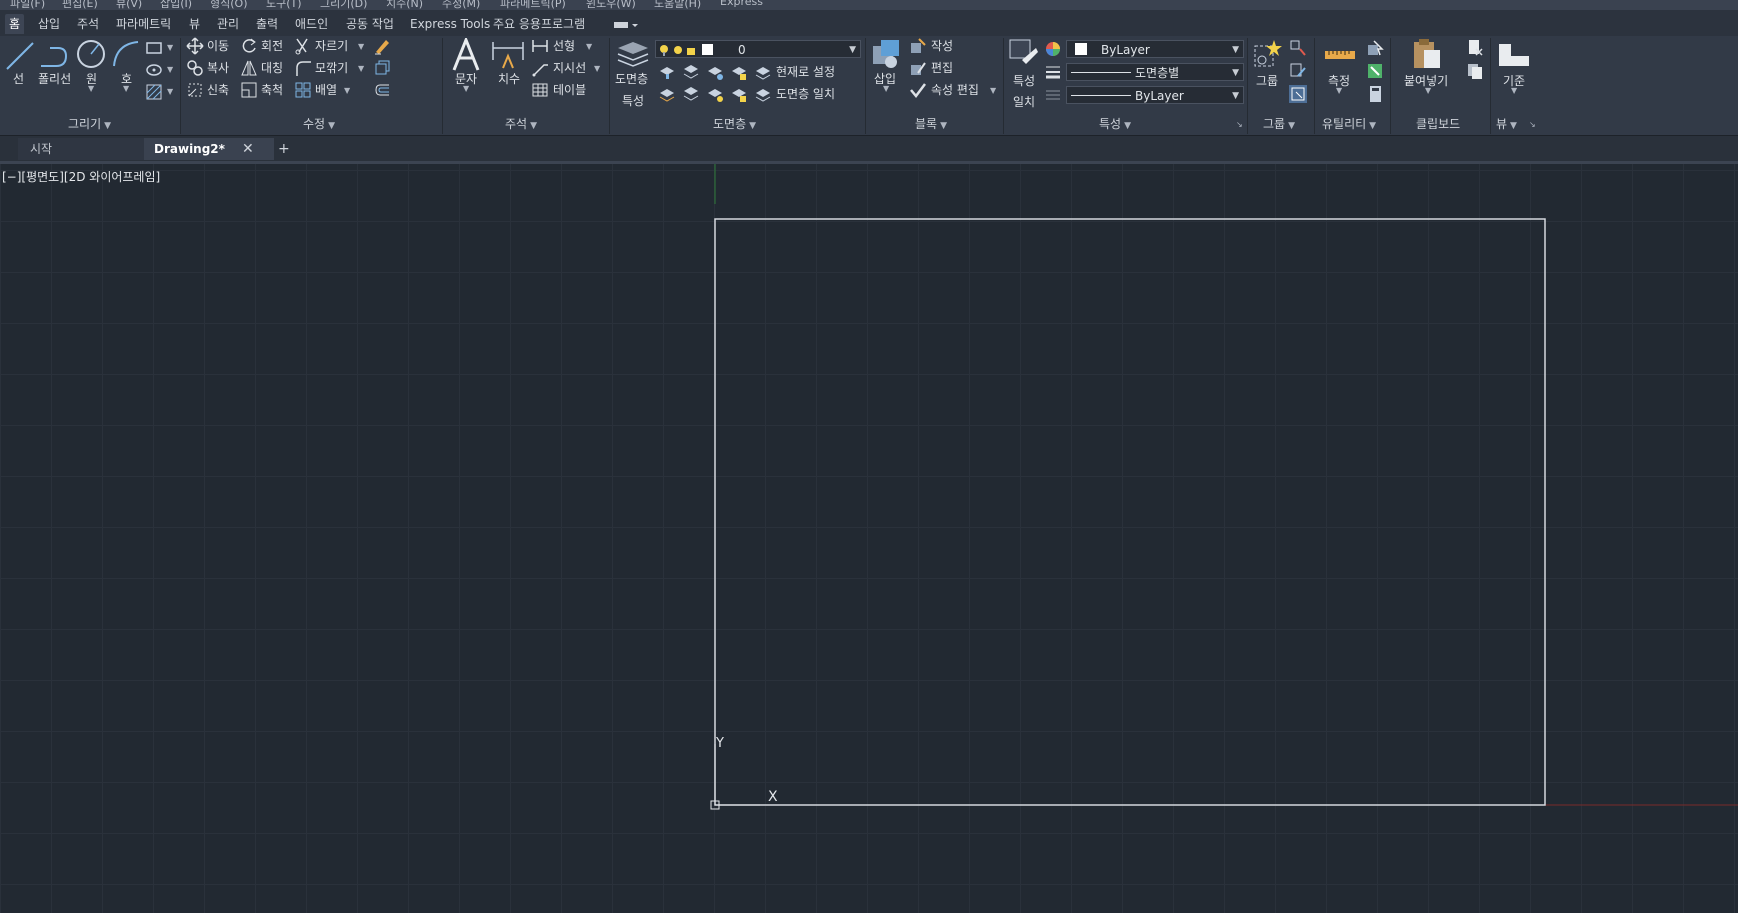  What do you see at coordinates (382, 68) in the screenshot?
I see `explode-icon` at bounding box center [382, 68].